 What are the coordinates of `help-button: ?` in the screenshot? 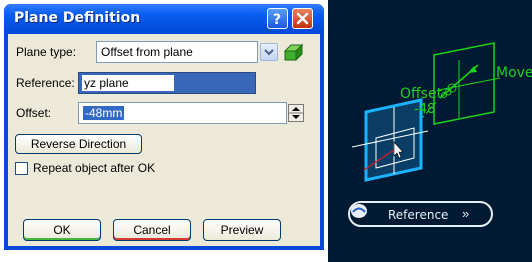 It's located at (277, 18).